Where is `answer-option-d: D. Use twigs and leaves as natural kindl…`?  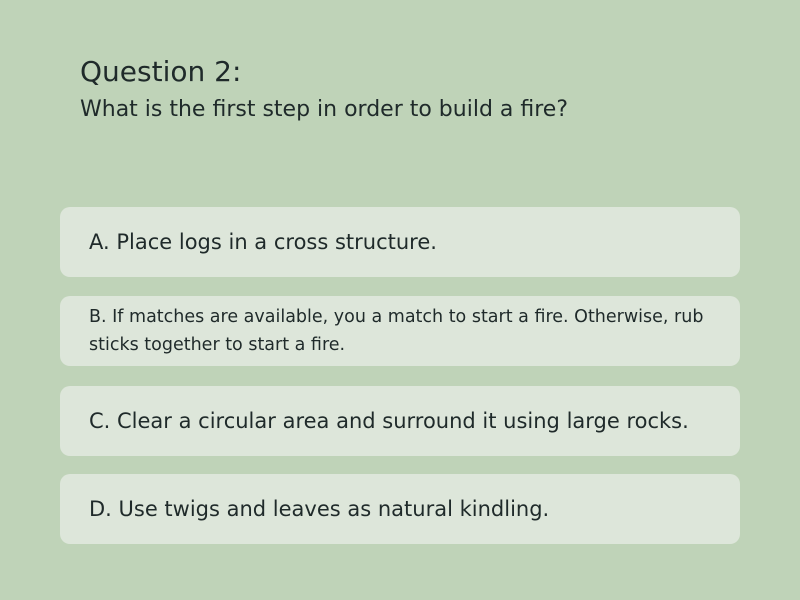 answer-option-d: D. Use twigs and leaves as natural kindl… is located at coordinates (400, 509).